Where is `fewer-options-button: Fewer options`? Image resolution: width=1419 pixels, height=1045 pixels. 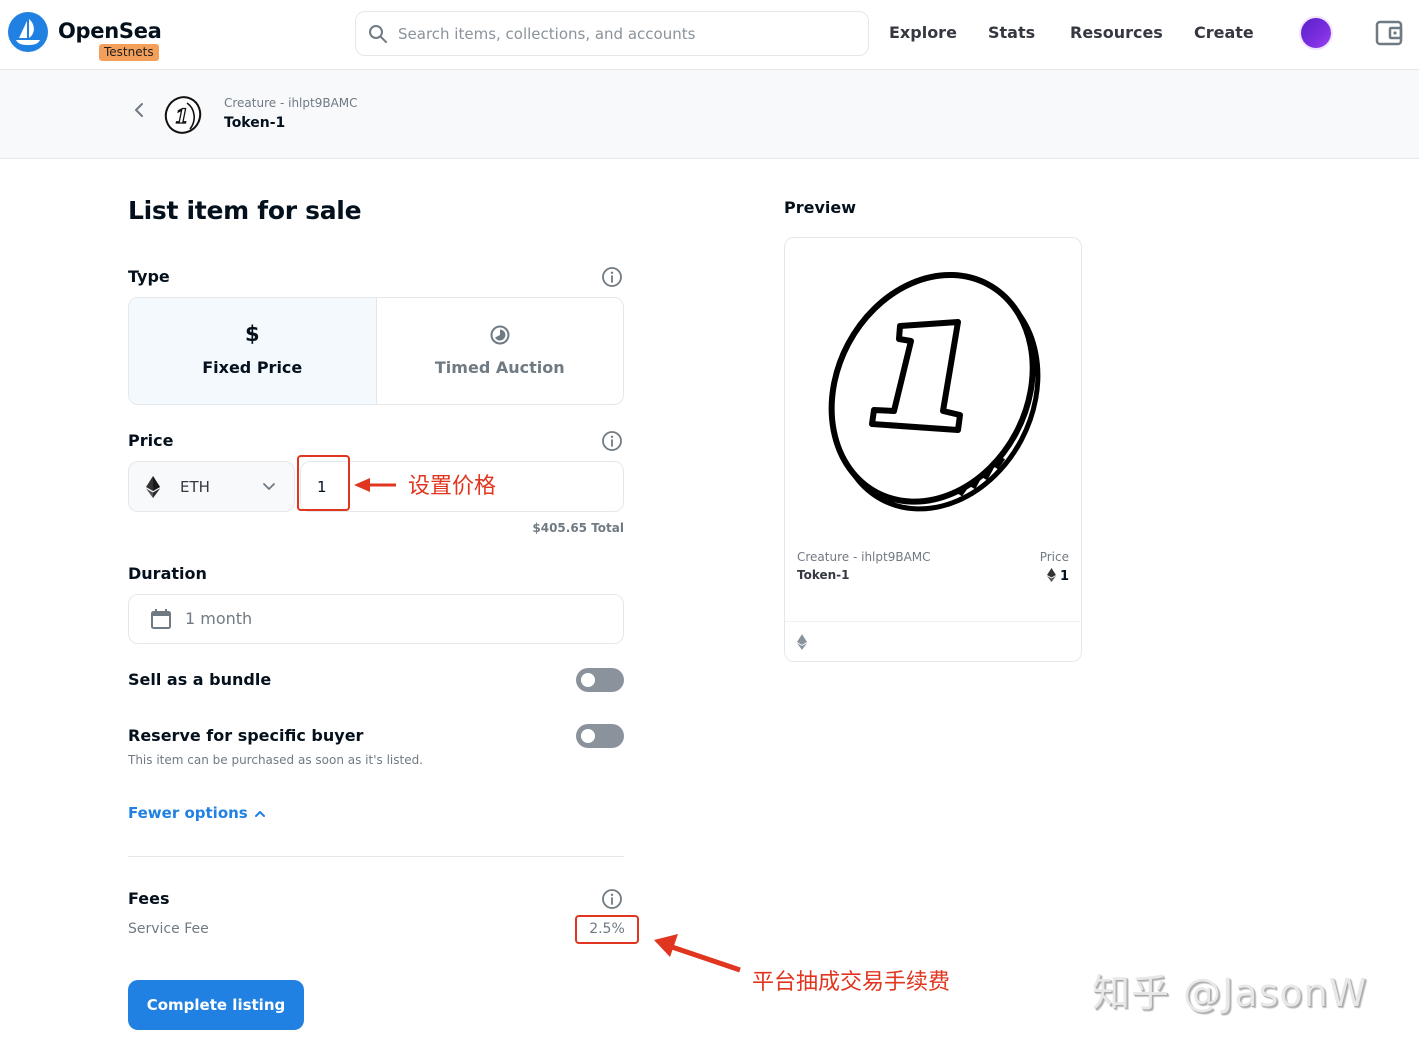
fewer-options-button: Fewer options is located at coordinates (197, 813).